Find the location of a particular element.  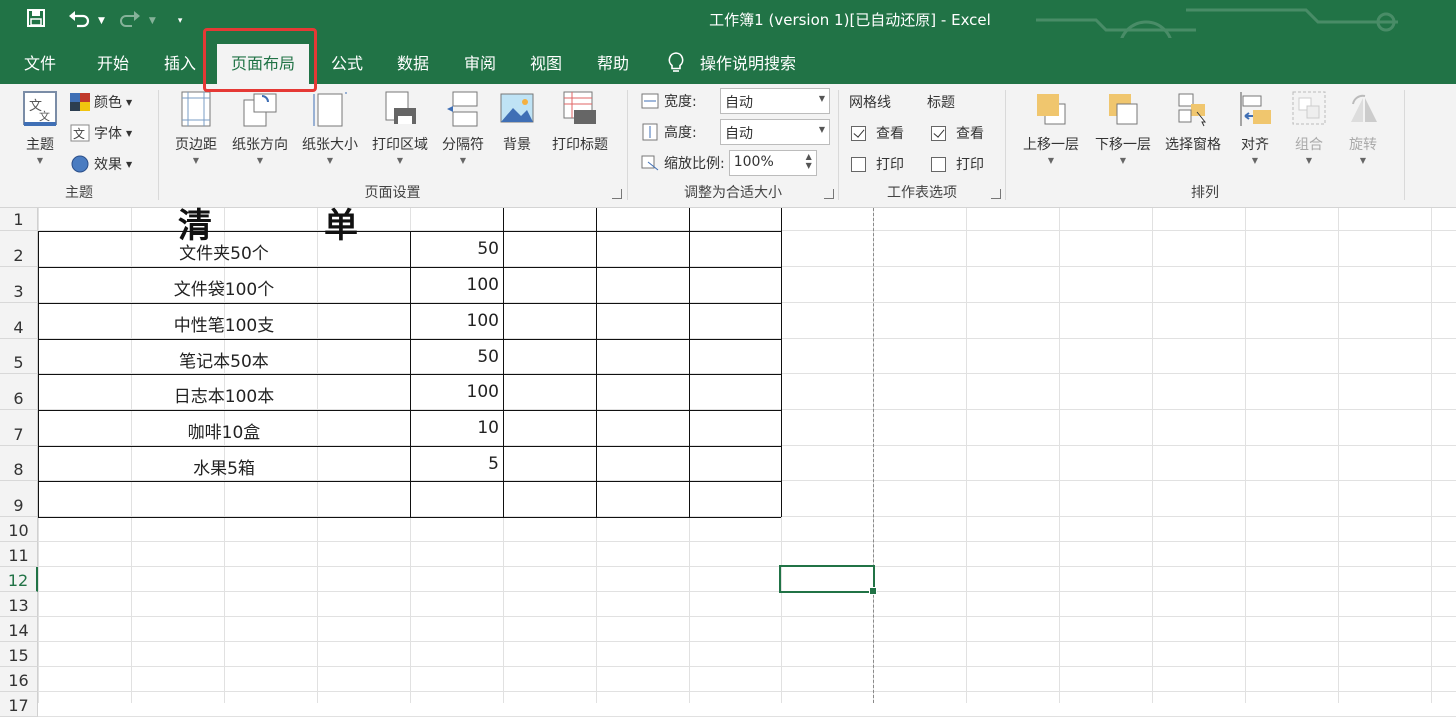

item-quantity-cell: 10 is located at coordinates (454, 428).